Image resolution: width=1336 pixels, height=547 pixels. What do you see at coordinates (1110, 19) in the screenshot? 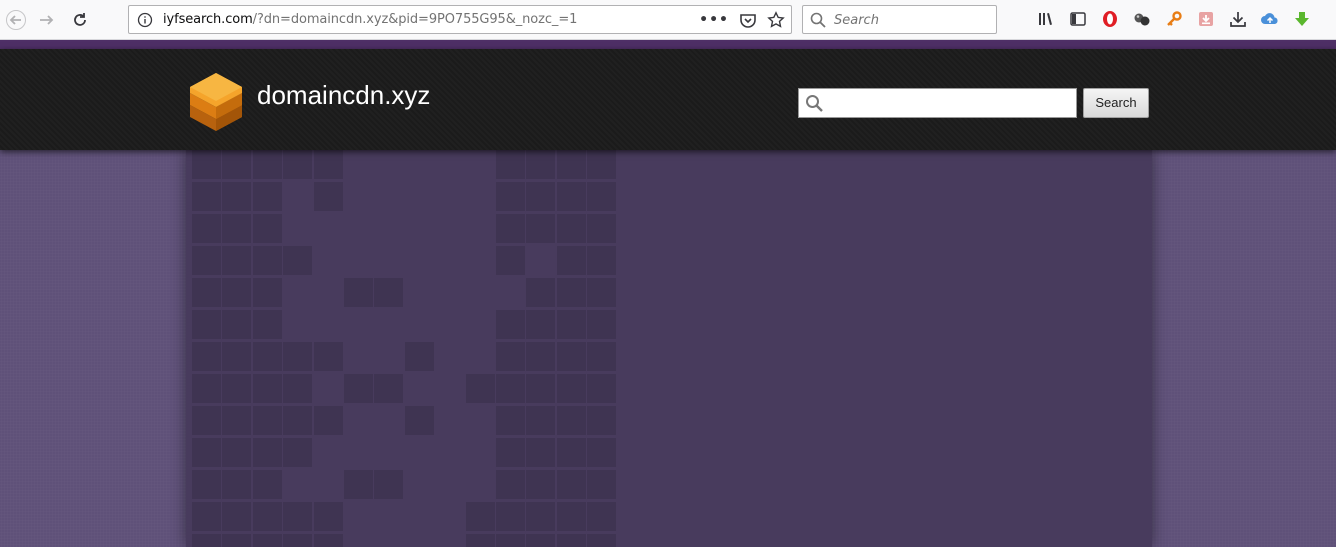
I see `opera-icon` at bounding box center [1110, 19].